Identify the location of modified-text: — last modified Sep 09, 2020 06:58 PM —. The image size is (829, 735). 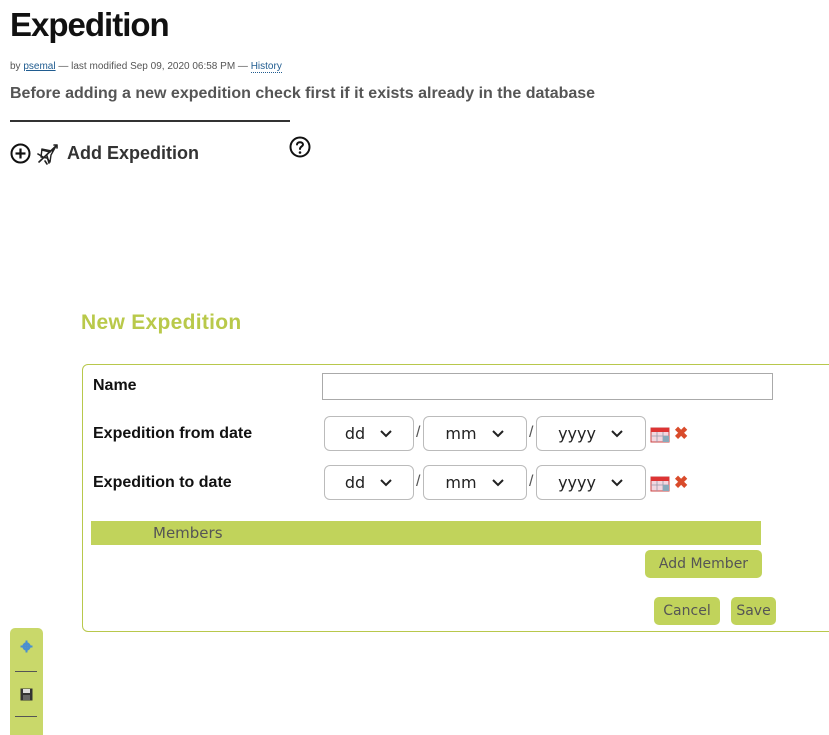
(153, 66).